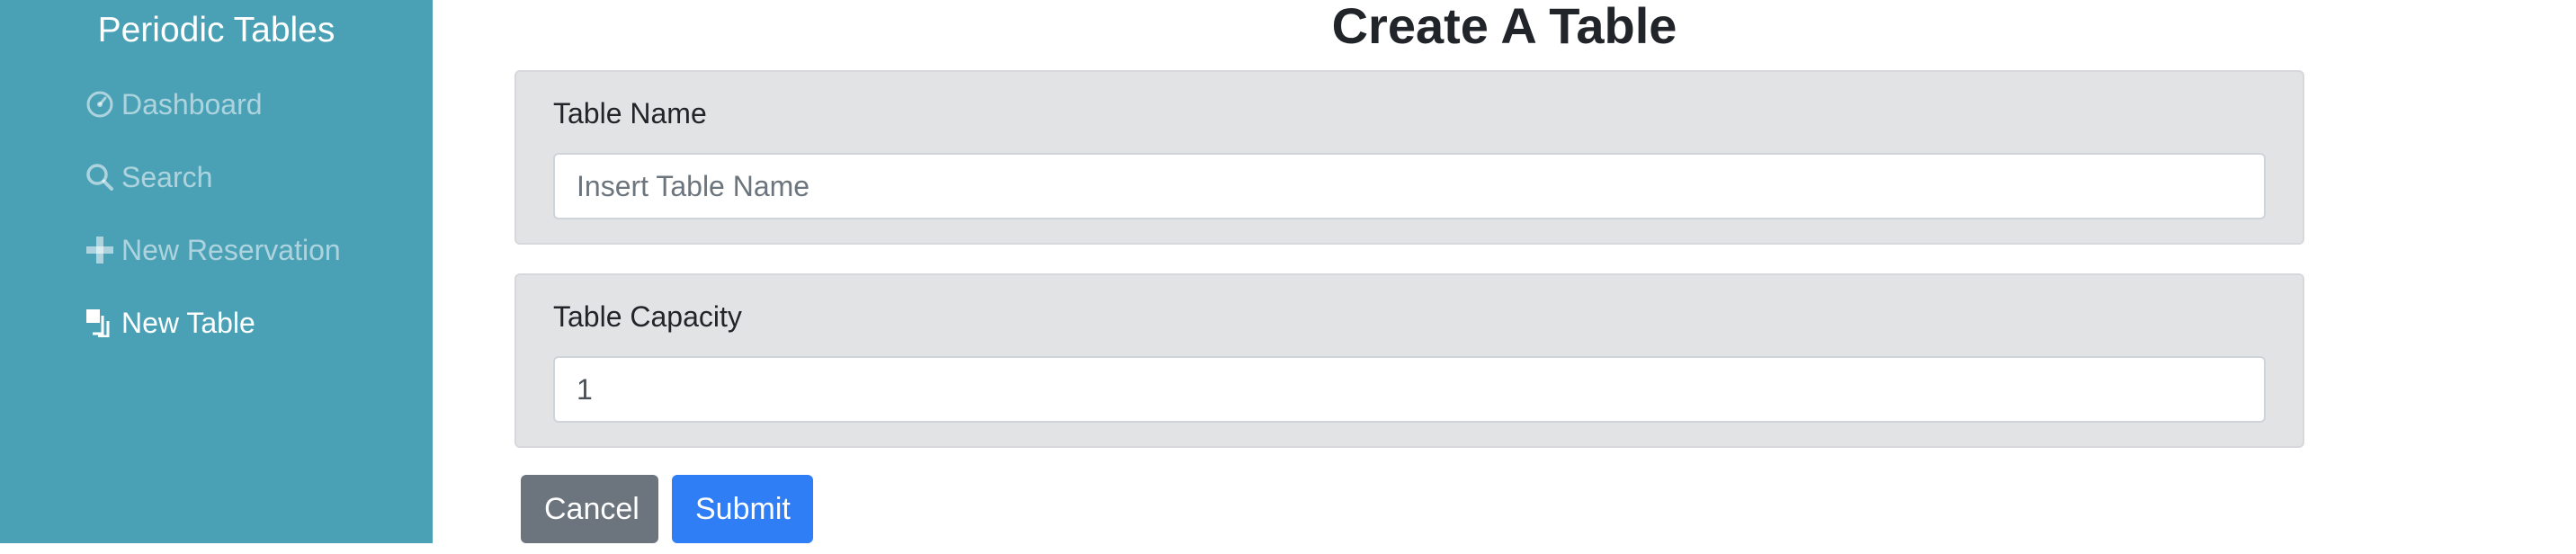  Describe the element at coordinates (630, 113) in the screenshot. I see `table-name-label: Table Name` at that location.